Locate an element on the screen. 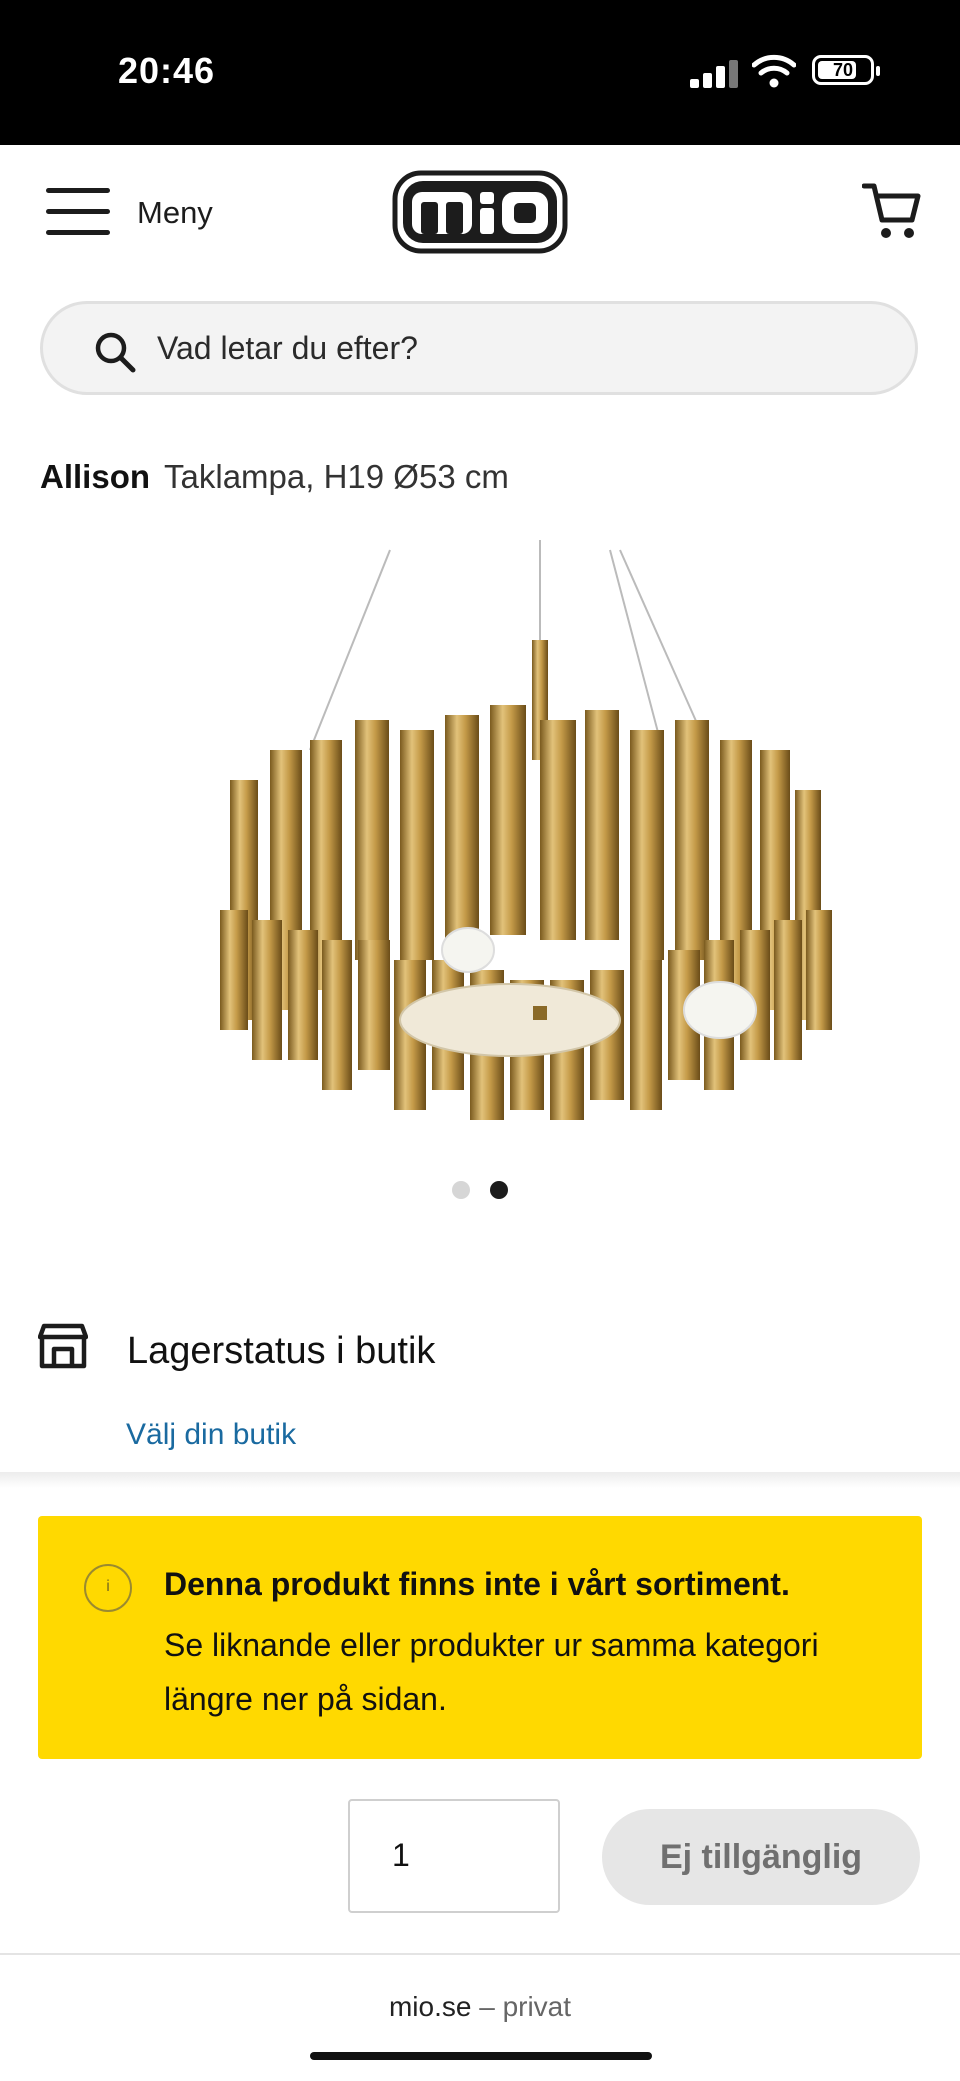  mio-logo is located at coordinates (480, 212).